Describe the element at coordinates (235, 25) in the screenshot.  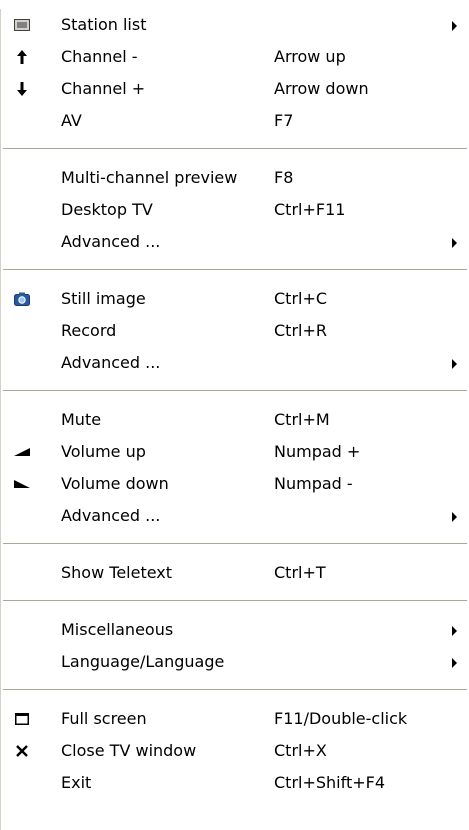
I see `menu-item-station-list: Station list` at that location.